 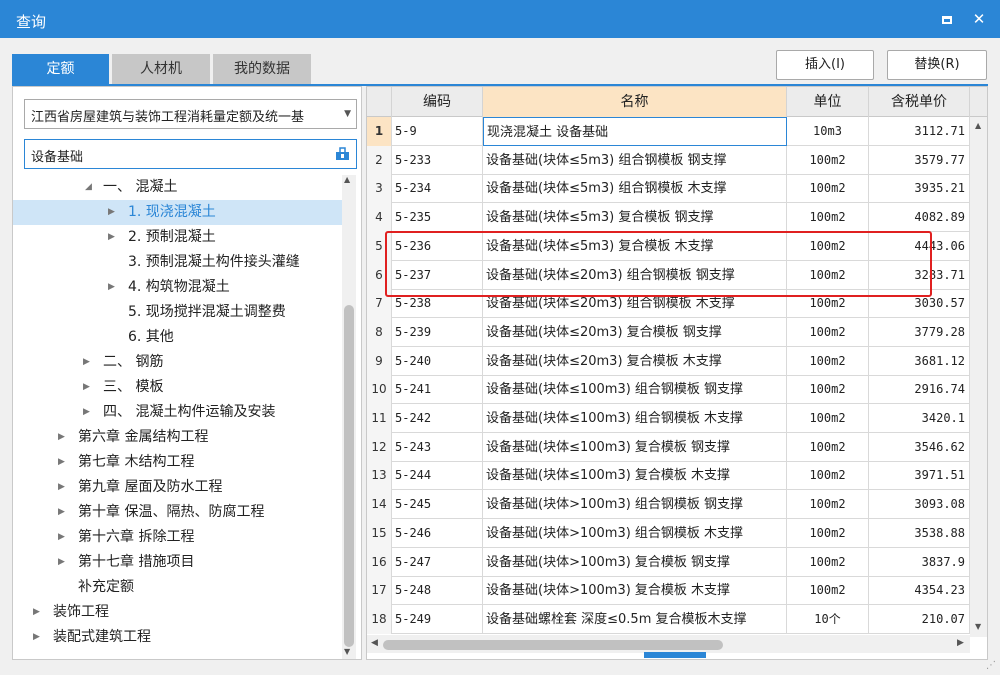 I want to click on price-cell: 3779.28, so click(x=919, y=332).